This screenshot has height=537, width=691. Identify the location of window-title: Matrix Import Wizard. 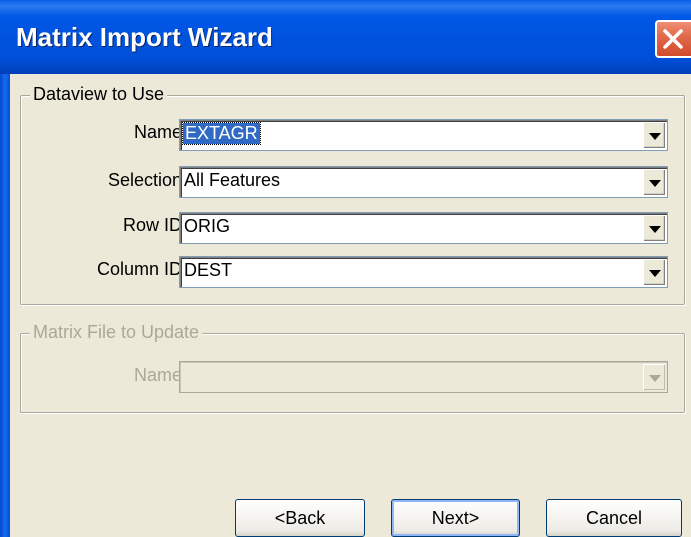
(144, 37).